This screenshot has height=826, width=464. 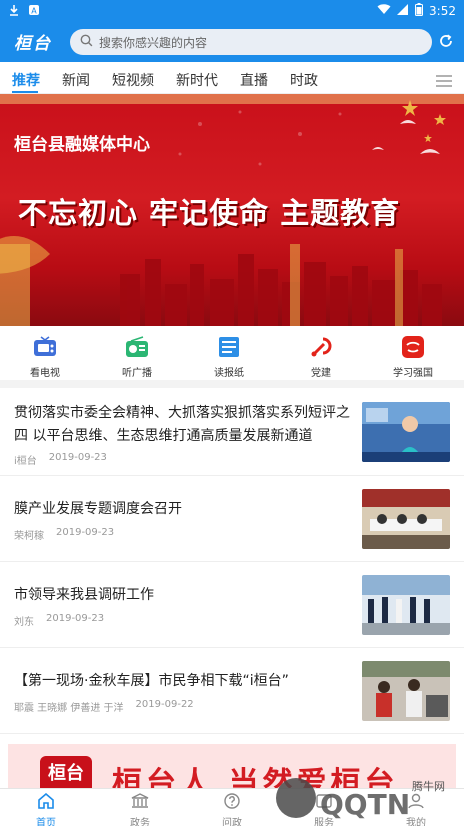 What do you see at coordinates (321, 347) in the screenshot?
I see `party-emblem-icon` at bounding box center [321, 347].